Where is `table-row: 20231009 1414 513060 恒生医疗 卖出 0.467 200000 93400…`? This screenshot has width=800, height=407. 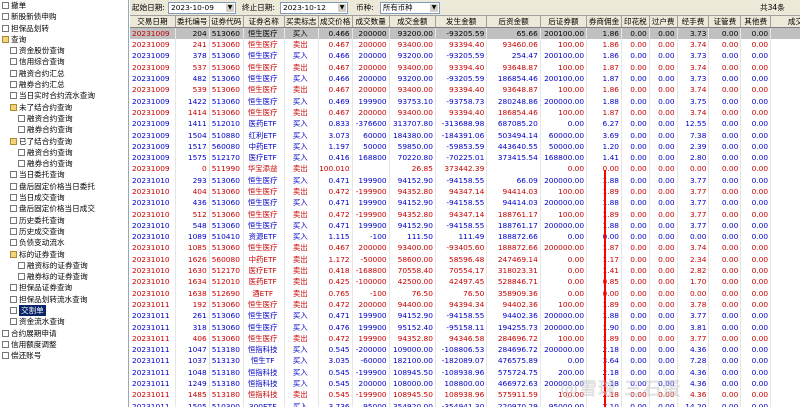
table-row: 20231009 1414 513060 恒生医疗 卖出 0.467 200000 93400… is located at coordinates (465, 112).